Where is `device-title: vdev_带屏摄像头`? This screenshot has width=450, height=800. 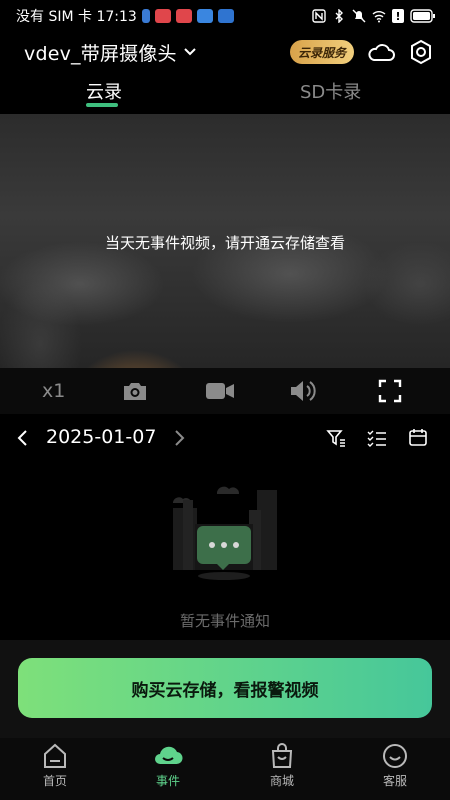
device-title: vdev_带屏摄像头 is located at coordinates (100, 52).